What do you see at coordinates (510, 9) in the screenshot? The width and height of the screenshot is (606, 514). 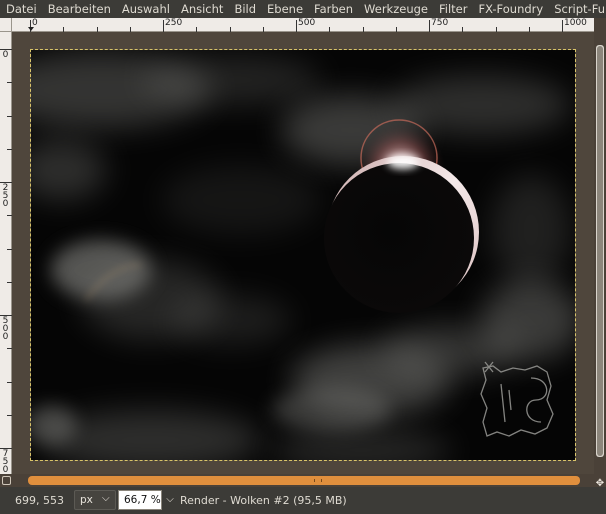 I see `menu-fx-foundry: FX-Foundry` at bounding box center [510, 9].